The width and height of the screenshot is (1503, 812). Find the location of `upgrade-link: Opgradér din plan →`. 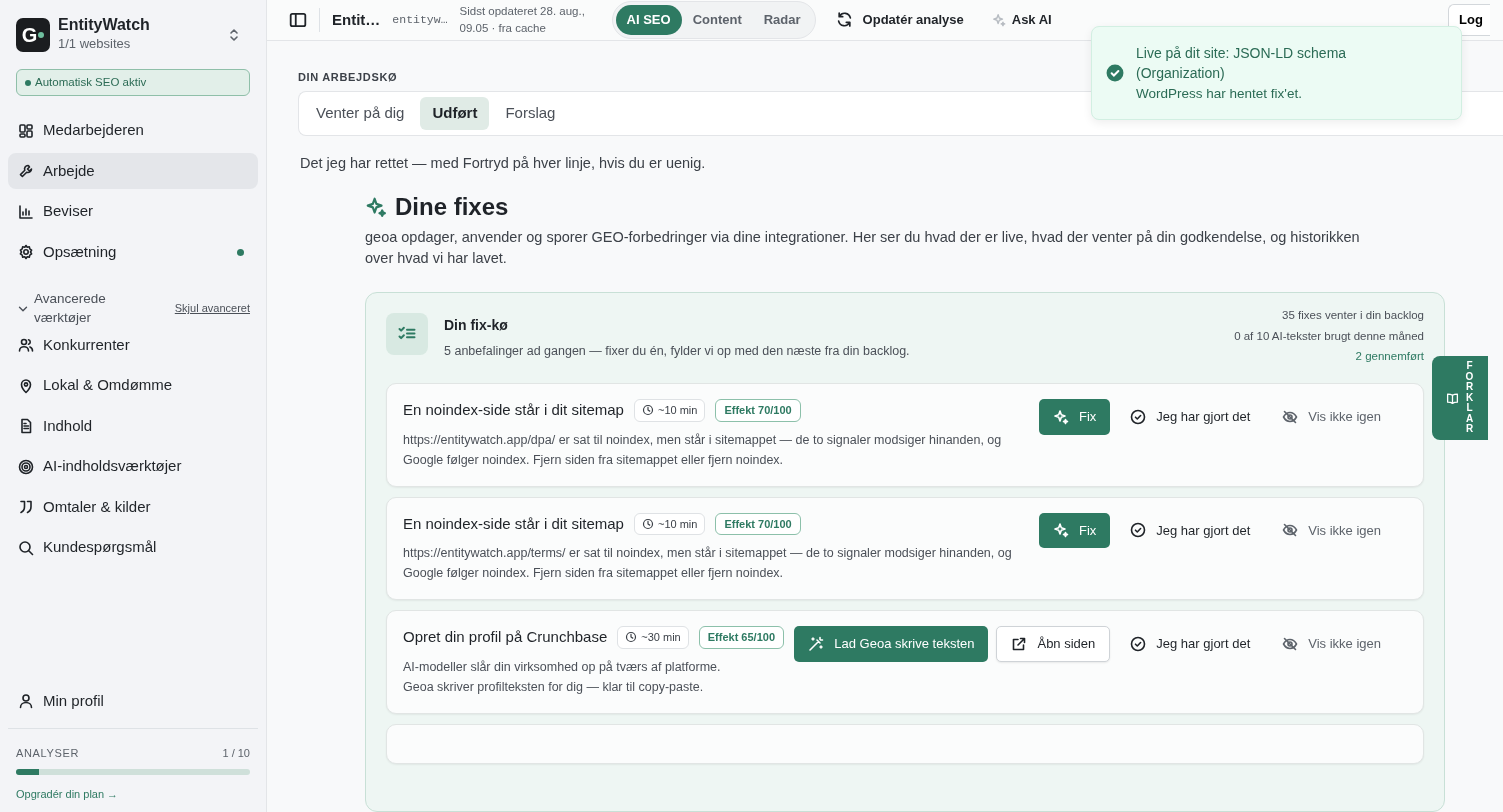

upgrade-link: Opgradér din plan → is located at coordinates (67, 794).